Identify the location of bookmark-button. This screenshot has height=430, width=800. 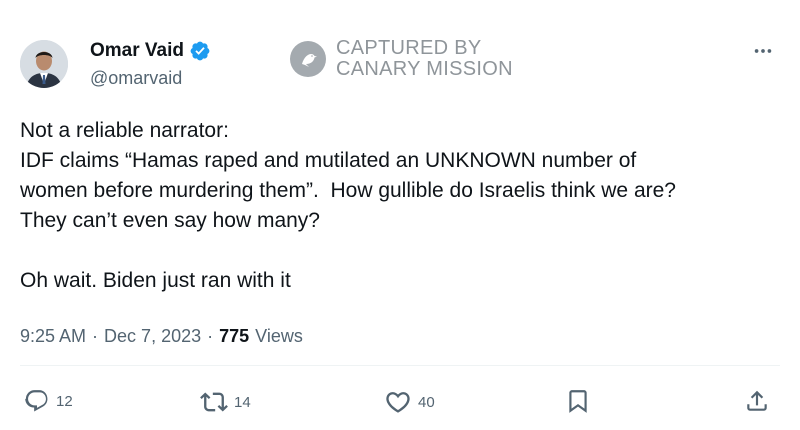
(578, 401).